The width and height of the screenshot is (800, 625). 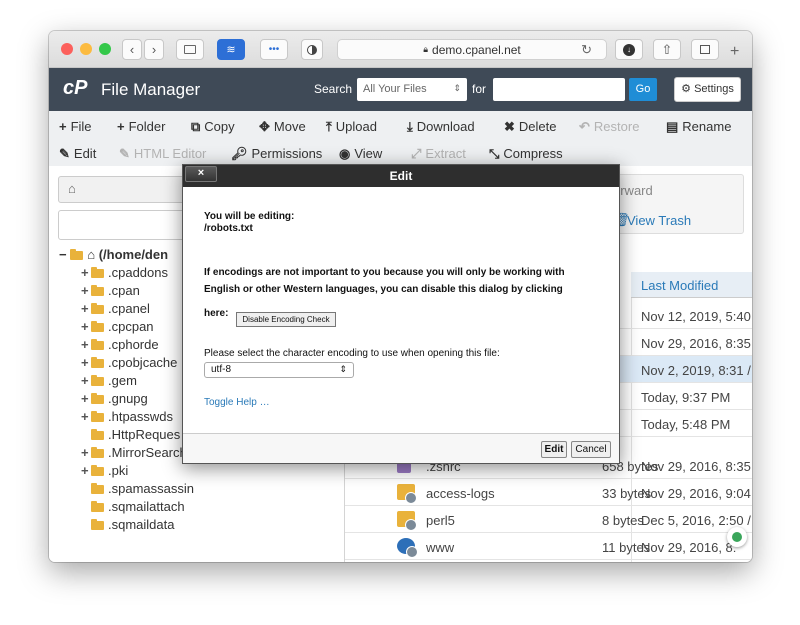 What do you see at coordinates (138, 507) in the screenshot?
I see `tree-item: .sqmailattach` at bounding box center [138, 507].